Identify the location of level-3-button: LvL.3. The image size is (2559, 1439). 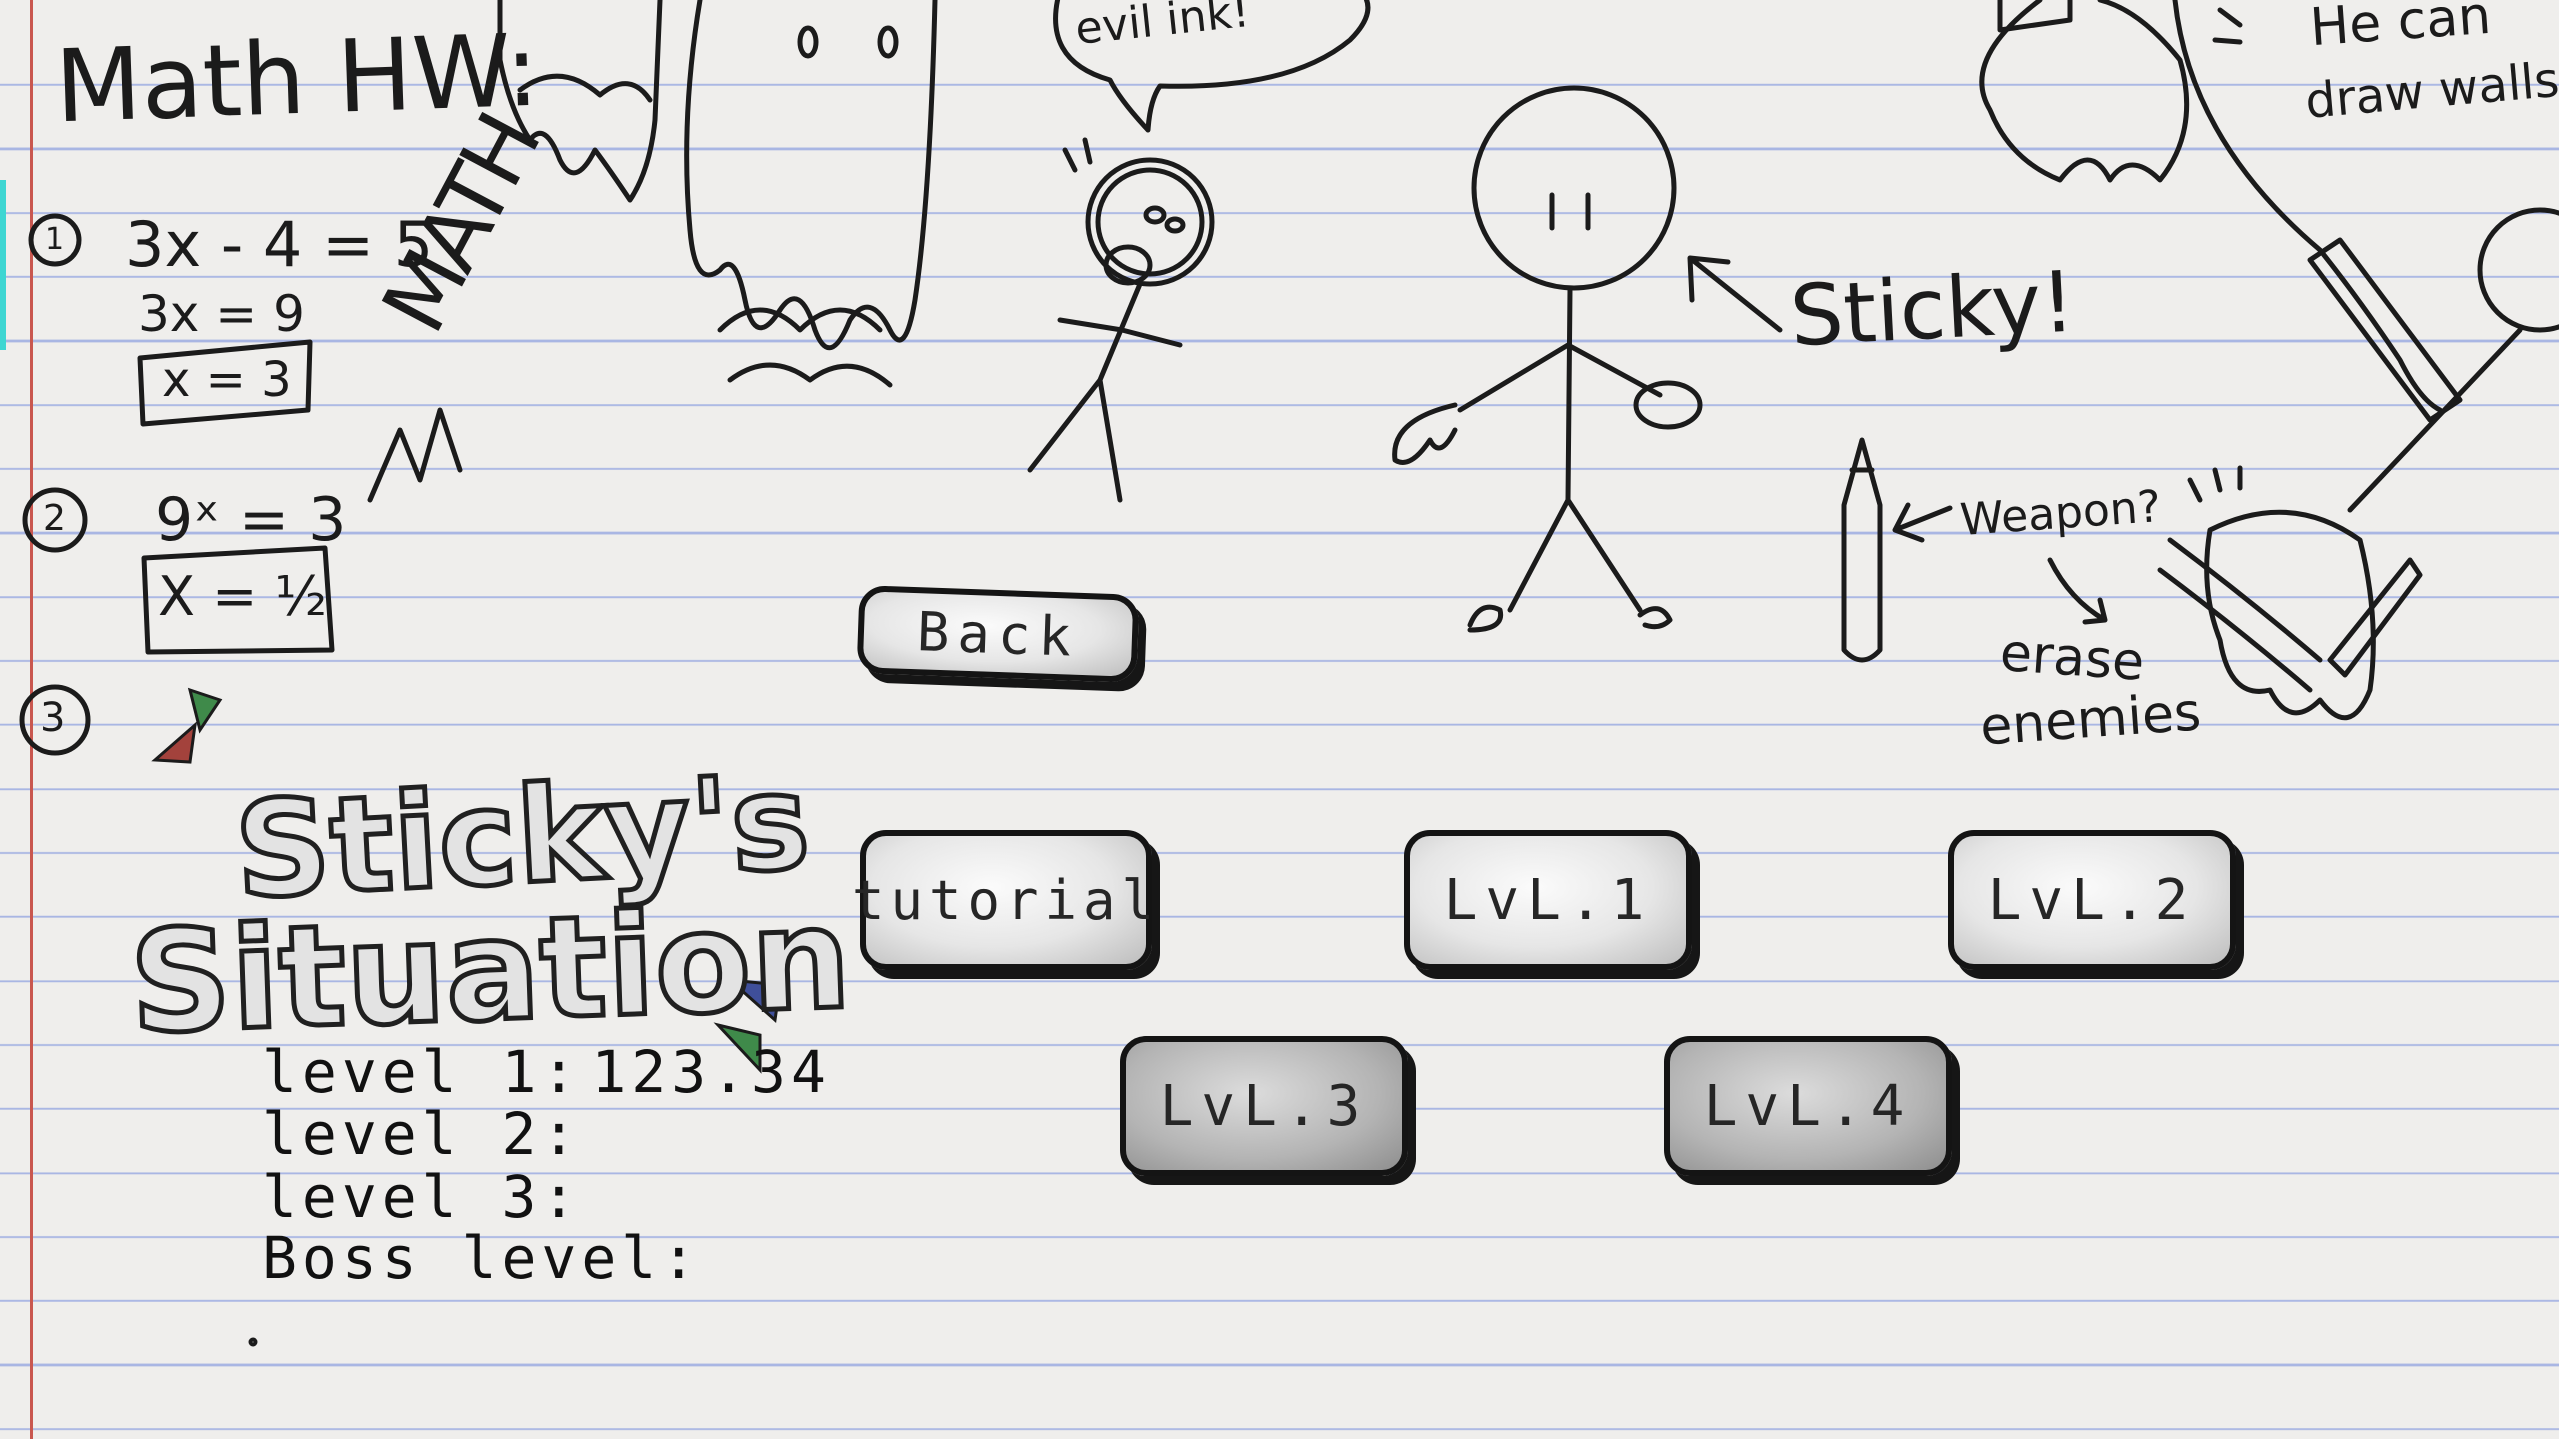
(1264, 1106).